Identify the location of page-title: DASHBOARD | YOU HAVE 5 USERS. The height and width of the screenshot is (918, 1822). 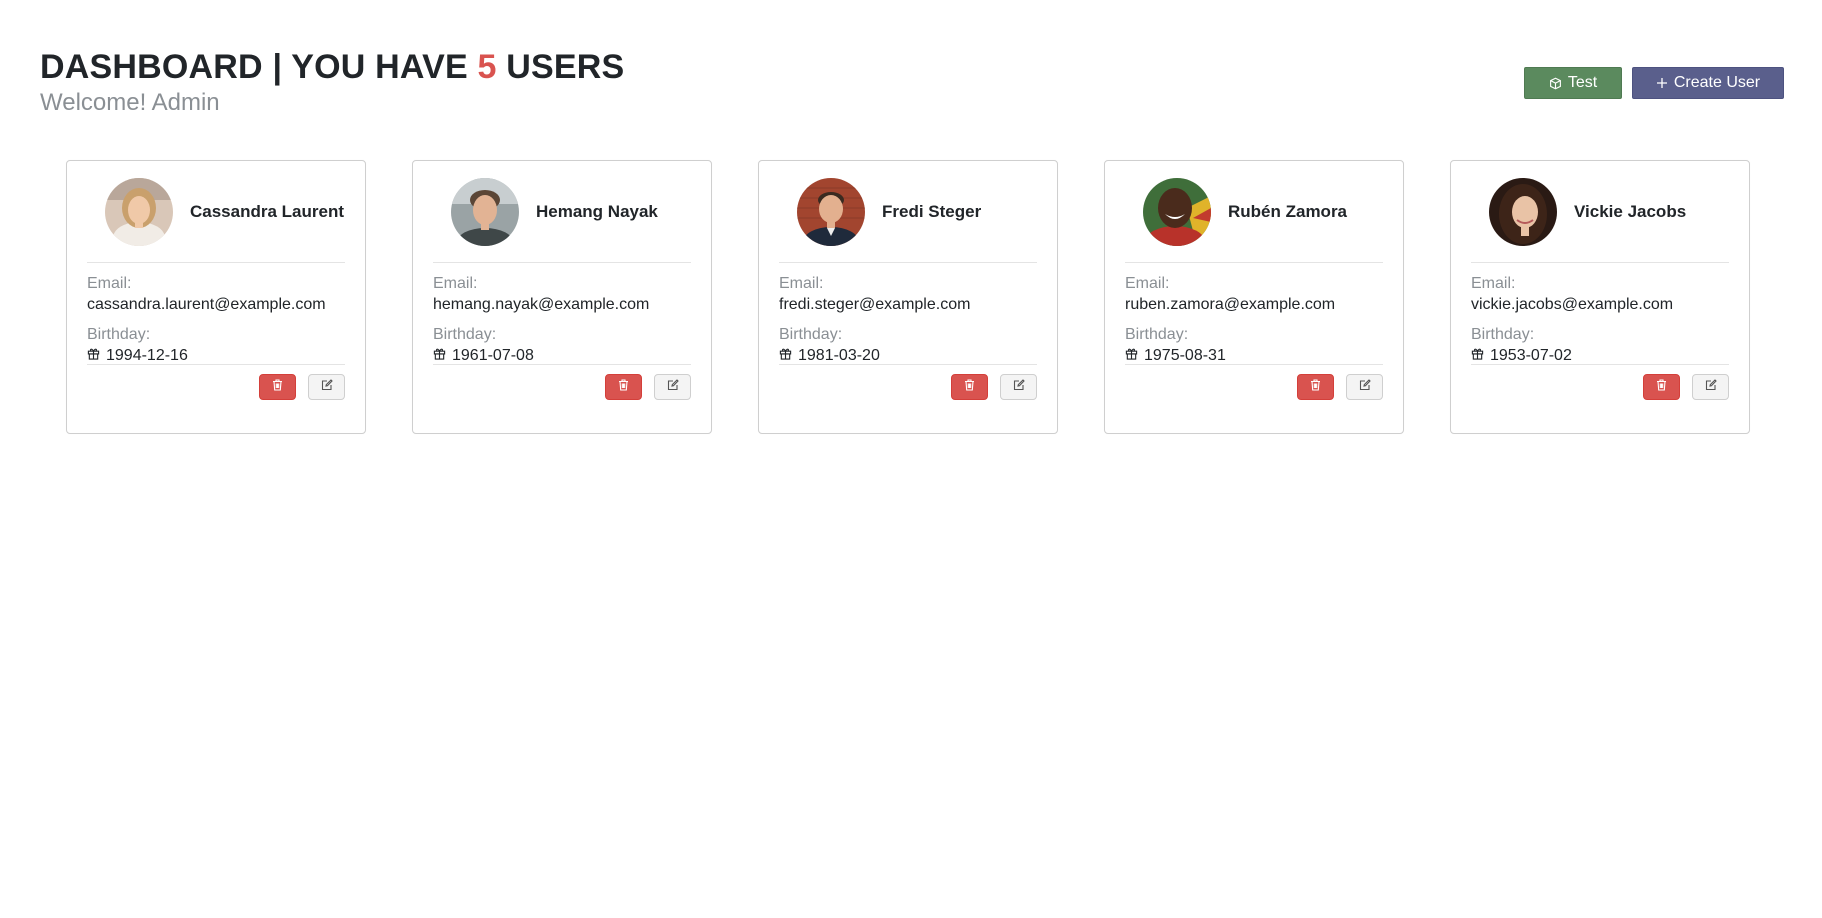
(332, 67).